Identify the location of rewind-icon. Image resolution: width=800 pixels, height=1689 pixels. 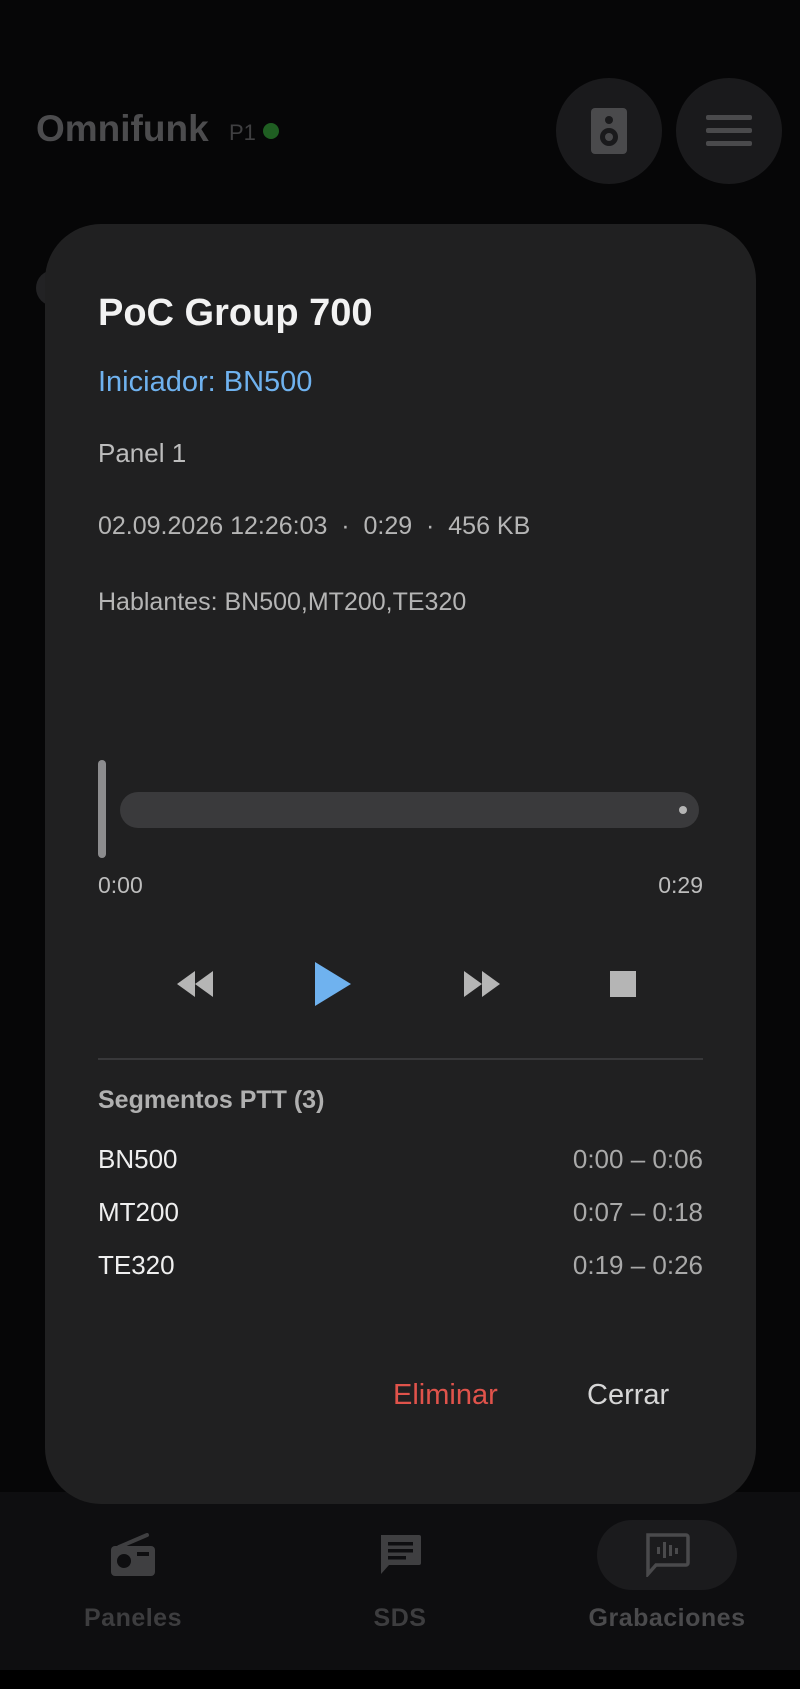
(195, 984).